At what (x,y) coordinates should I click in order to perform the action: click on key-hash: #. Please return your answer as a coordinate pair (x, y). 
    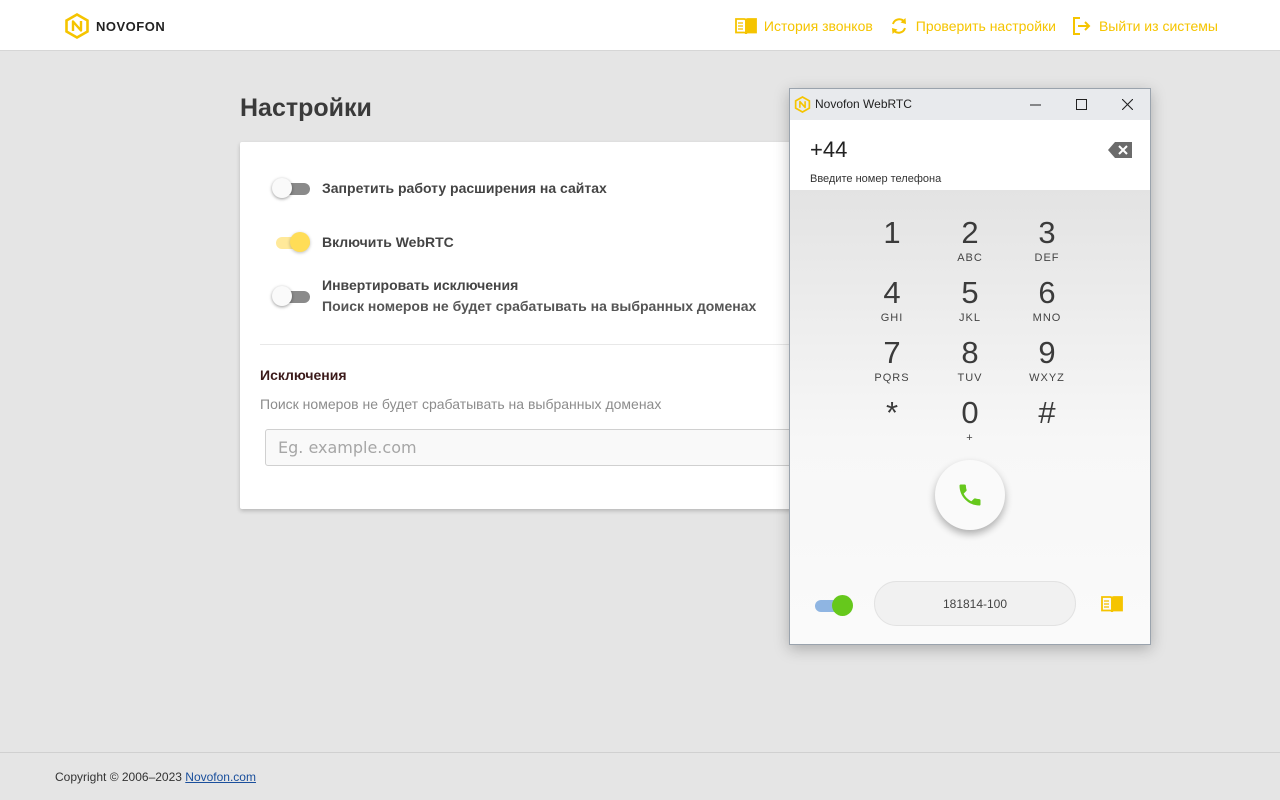
    Looking at the image, I should click on (1047, 424).